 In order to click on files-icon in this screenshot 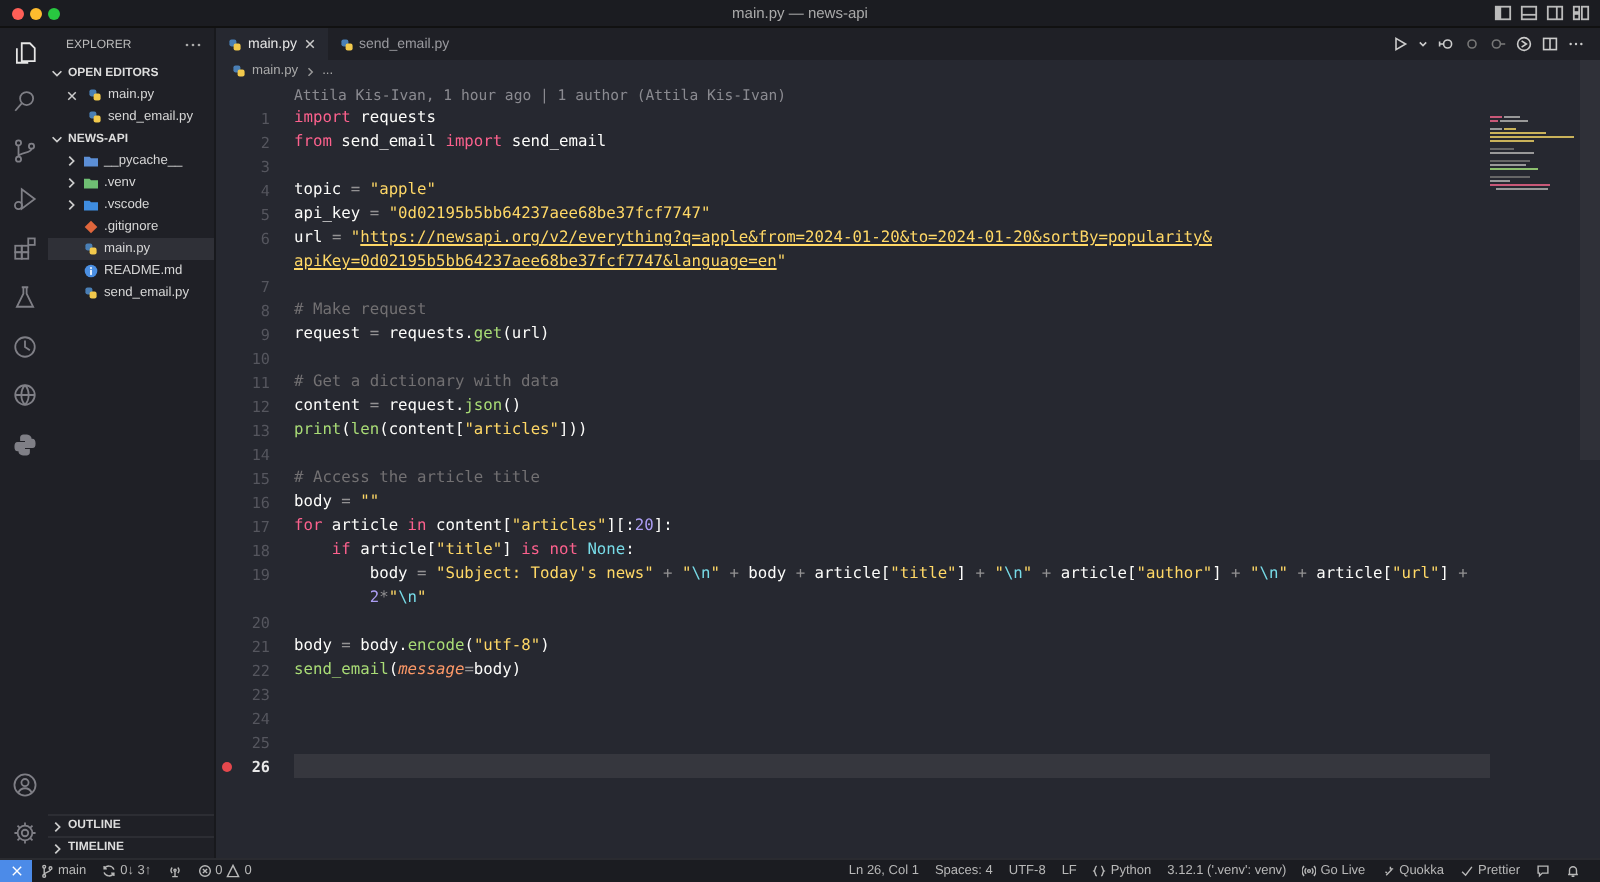, I will do `click(25, 52)`.